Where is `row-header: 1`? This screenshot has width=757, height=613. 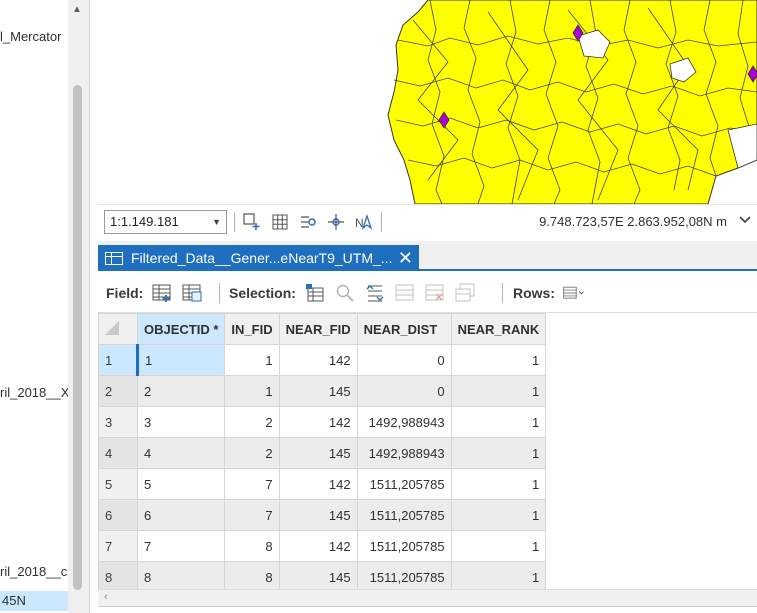 row-header: 1 is located at coordinates (118, 360).